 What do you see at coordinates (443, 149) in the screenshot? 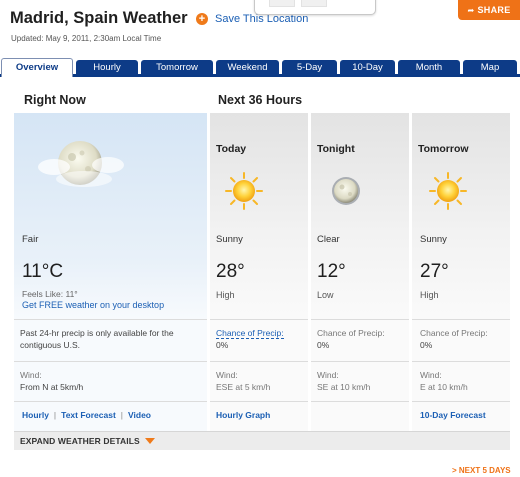
I see `period-label: Tomorrow` at bounding box center [443, 149].